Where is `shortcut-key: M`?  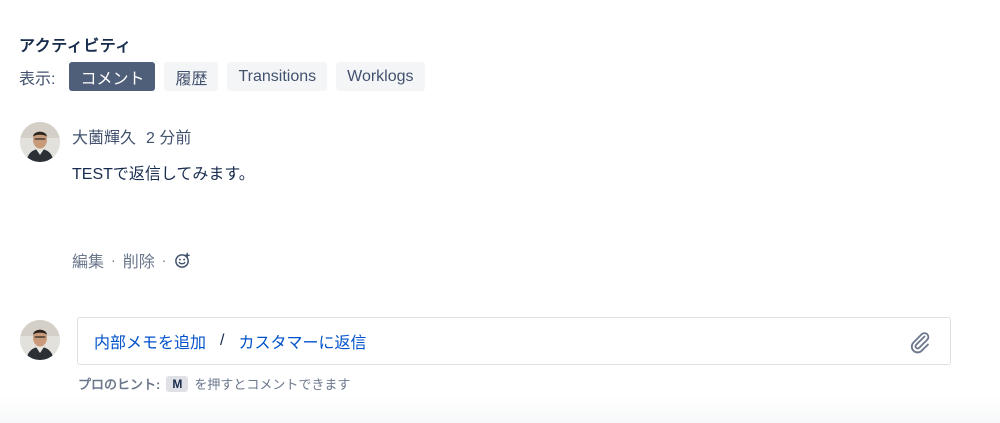
shortcut-key: M is located at coordinates (177, 383).